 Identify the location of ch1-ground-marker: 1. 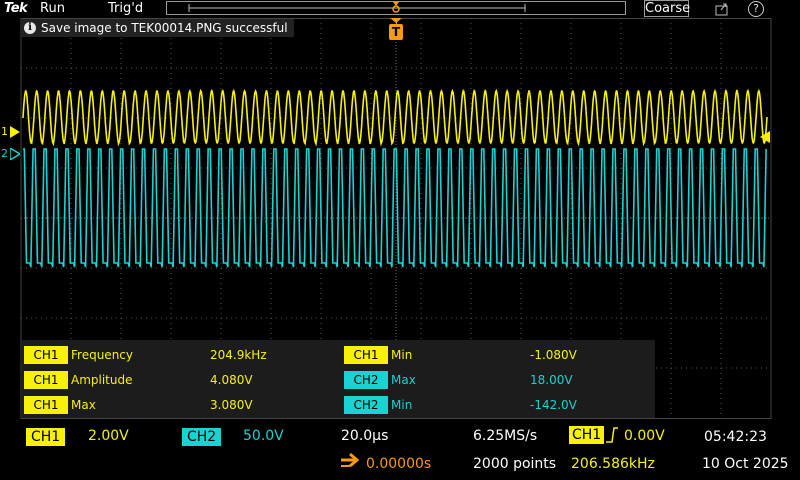
(11, 132).